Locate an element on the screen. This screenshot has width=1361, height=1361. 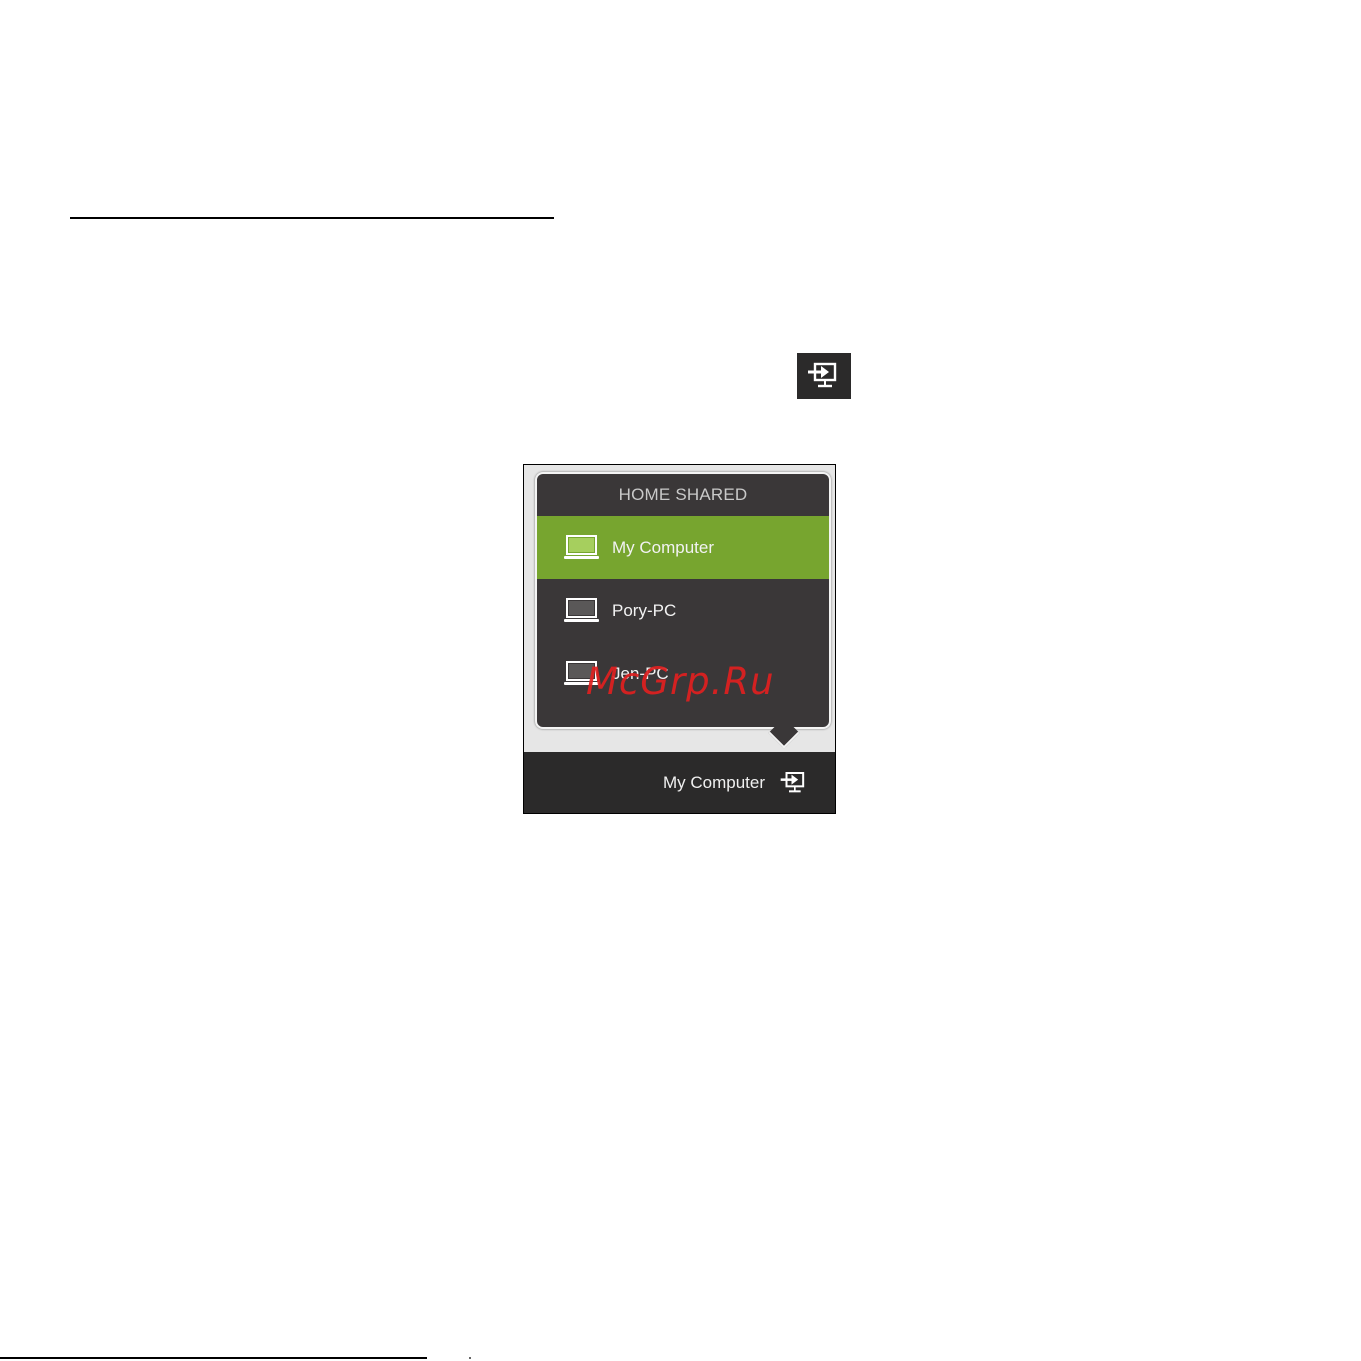
bottom-bar: My Computer is located at coordinates (679, 782).